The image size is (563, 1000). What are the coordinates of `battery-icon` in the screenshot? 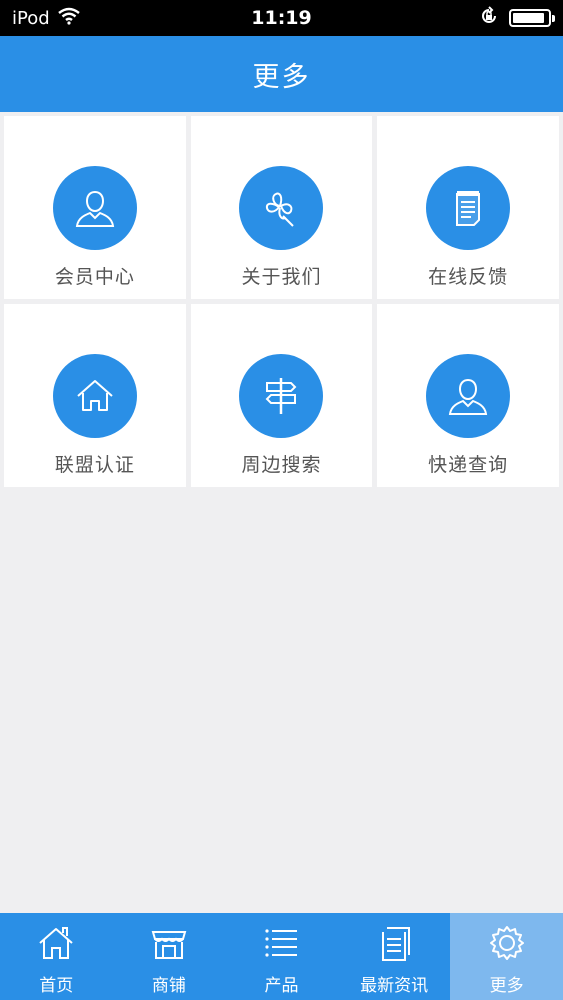 It's located at (532, 18).